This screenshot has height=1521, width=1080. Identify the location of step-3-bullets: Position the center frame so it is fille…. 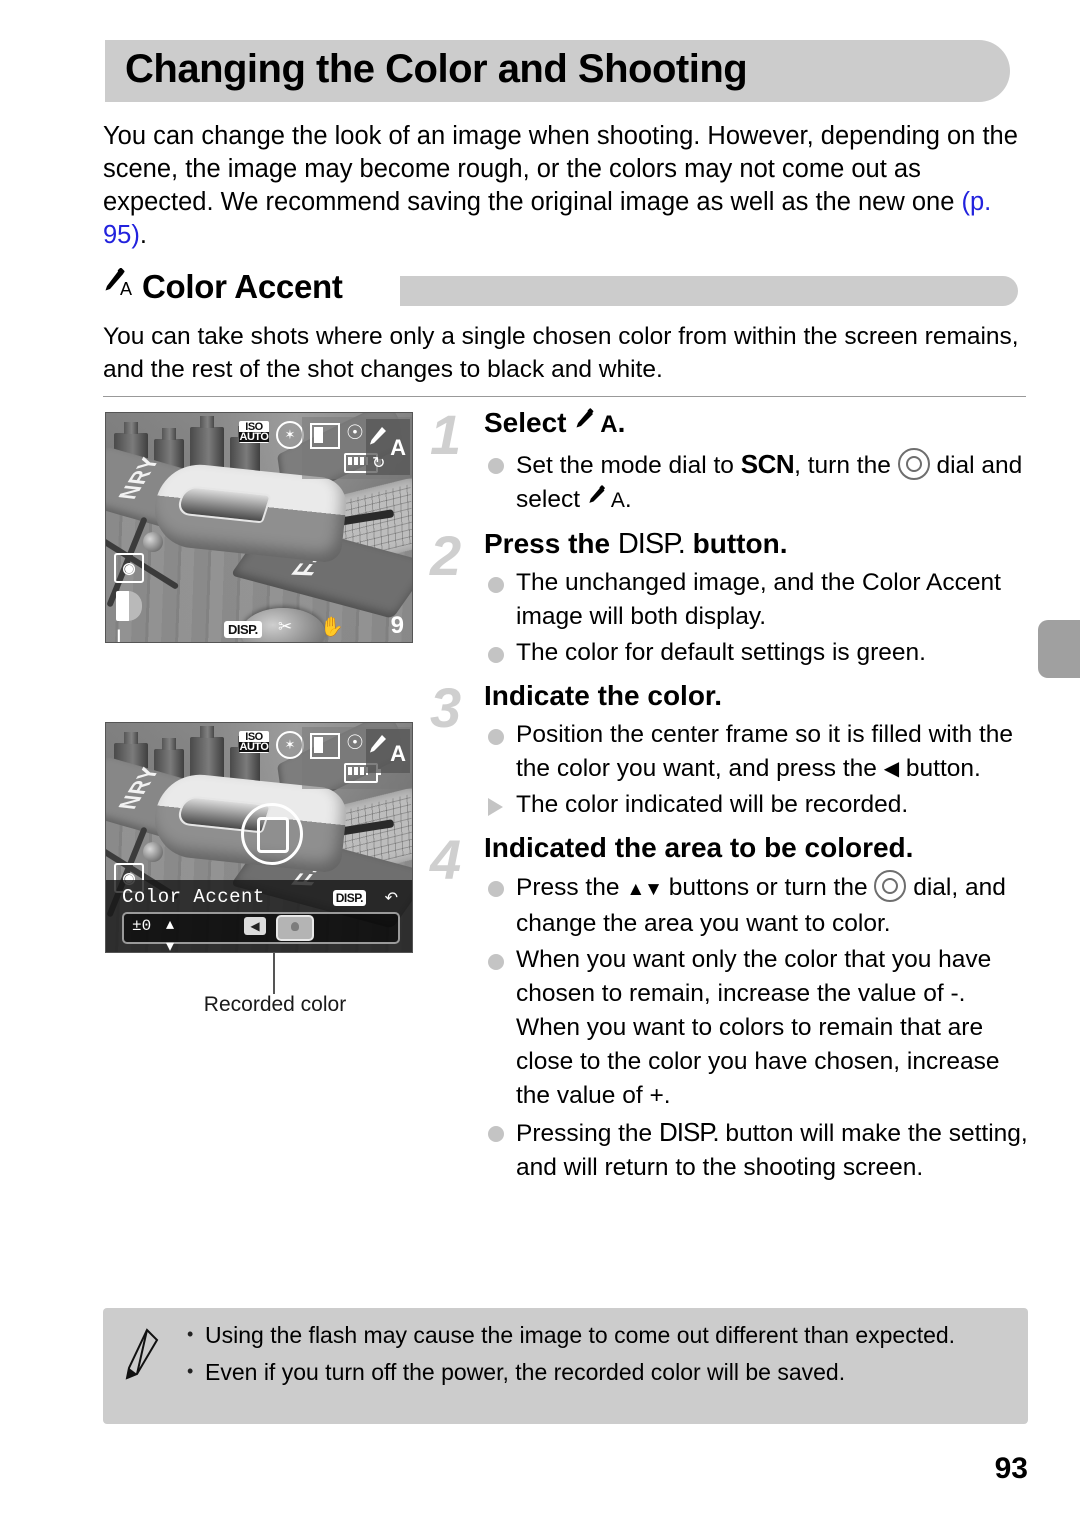
(757, 770).